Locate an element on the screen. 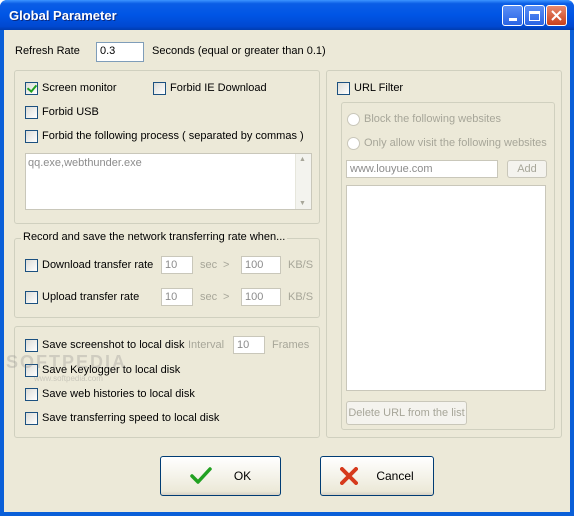 This screenshot has height=516, width=574. upload-threshold-input: 100 is located at coordinates (261, 297).